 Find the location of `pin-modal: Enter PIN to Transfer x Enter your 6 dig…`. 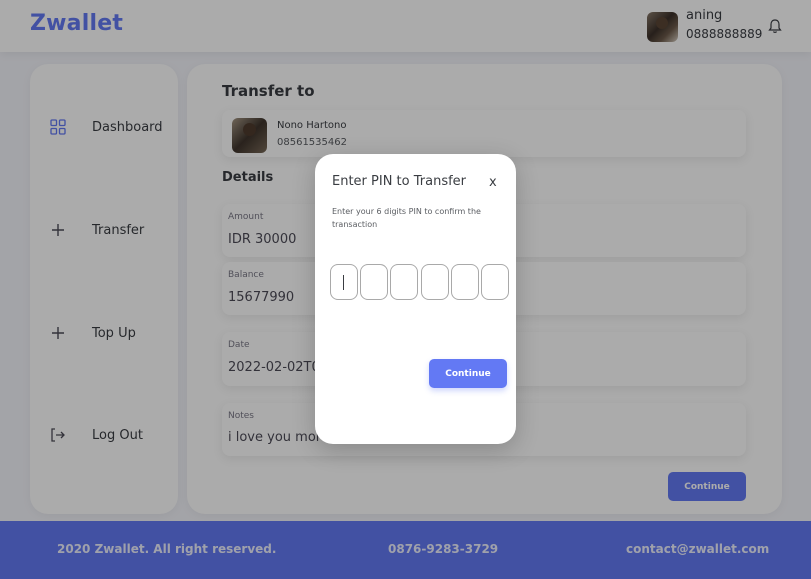

pin-modal: Enter PIN to Transfer x Enter your 6 dig… is located at coordinates (415, 299).